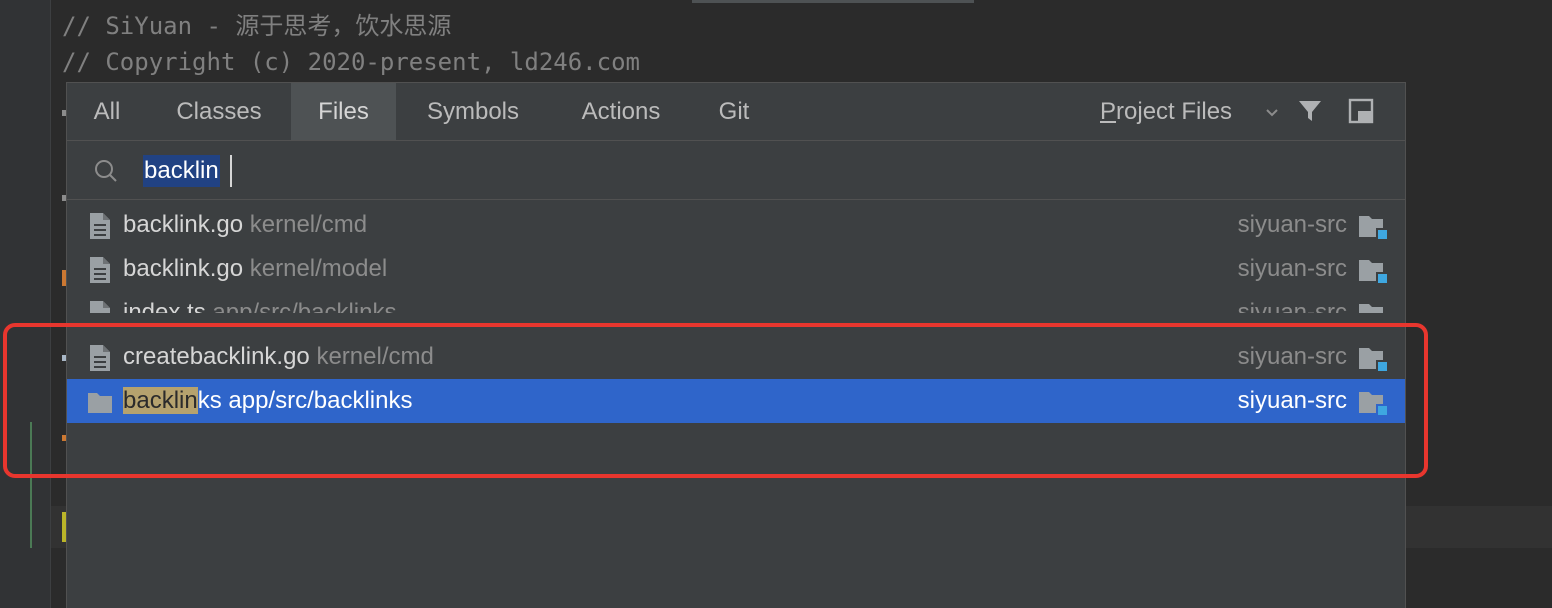  Describe the element at coordinates (736, 225) in the screenshot. I see `result-row: backlink.go kernel/cmd siyuan-src` at that location.